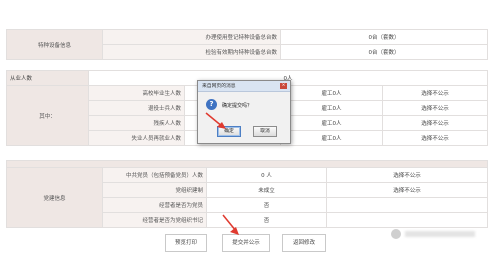 The image size is (499, 258). Describe the element at coordinates (186, 243) in the screenshot. I see `preview-print-button: 预览打印` at that location.